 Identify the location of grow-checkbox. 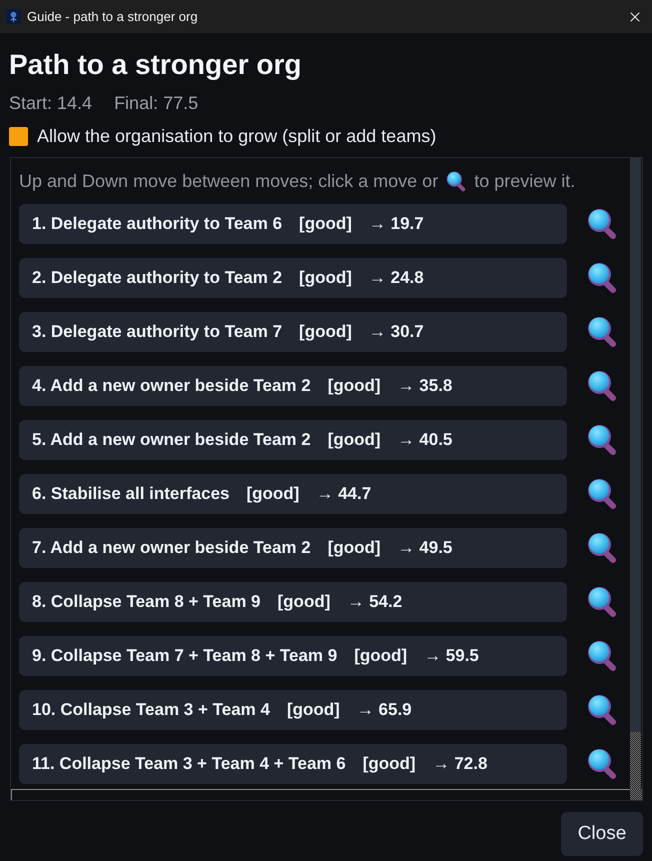
(18, 136).